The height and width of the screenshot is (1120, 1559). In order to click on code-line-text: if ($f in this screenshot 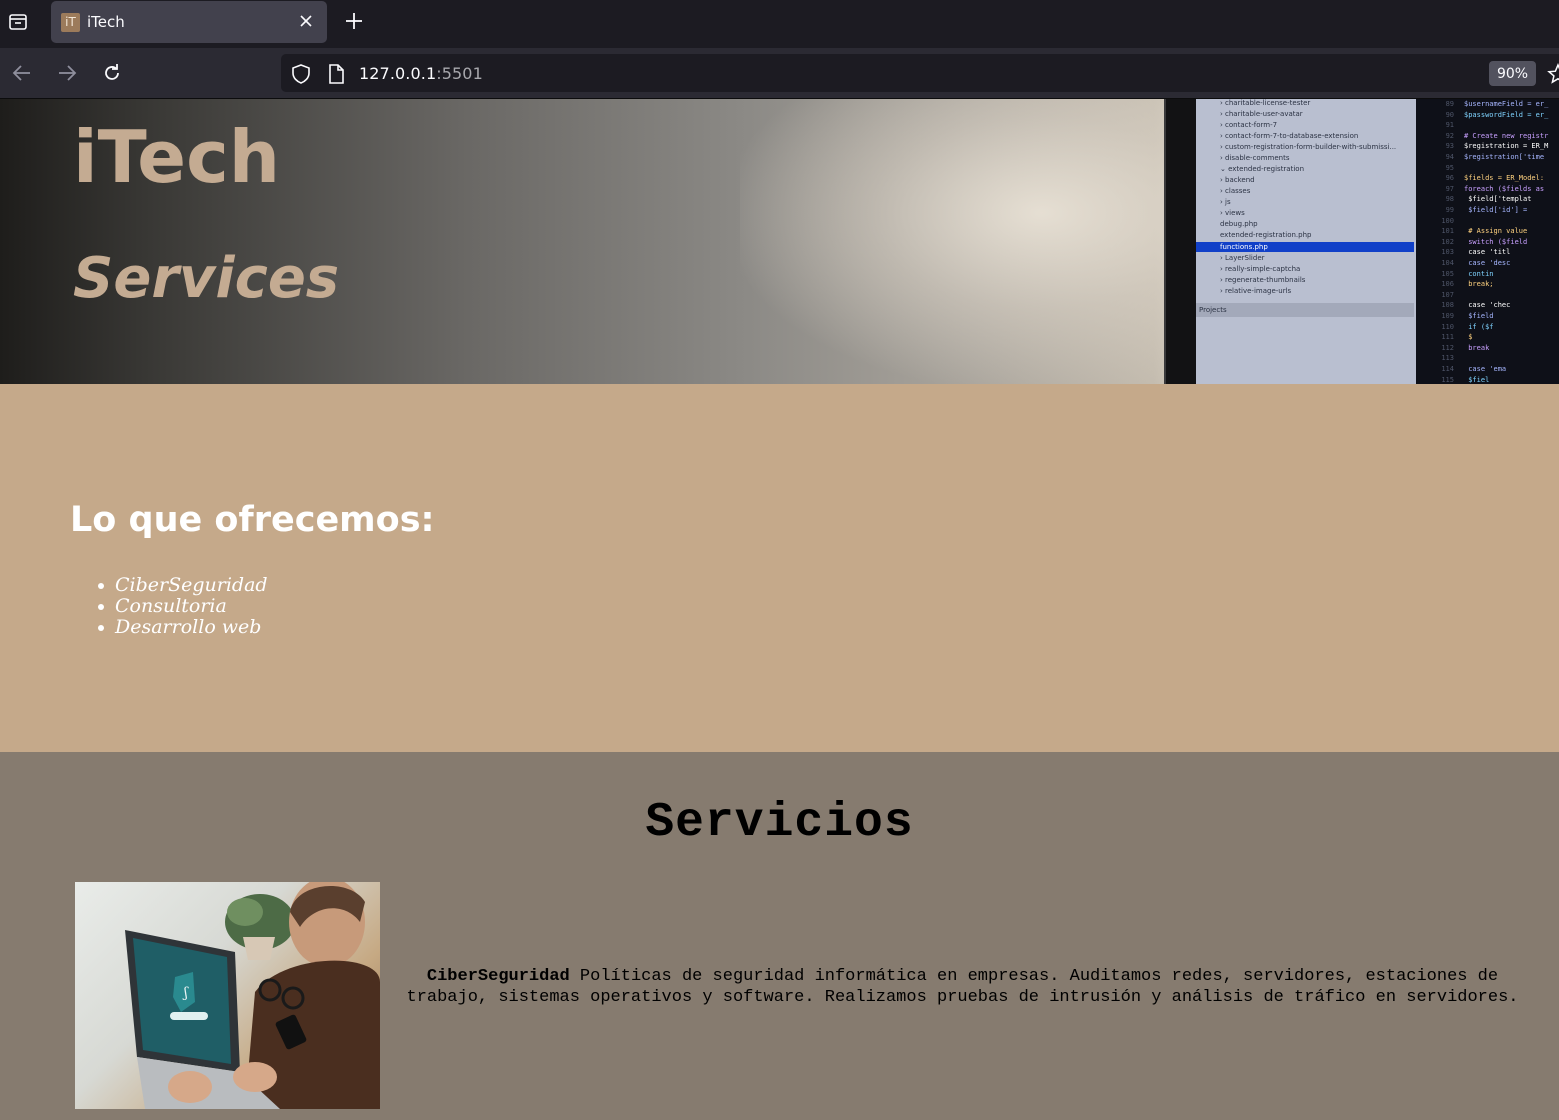, I will do `click(1479, 326)`.